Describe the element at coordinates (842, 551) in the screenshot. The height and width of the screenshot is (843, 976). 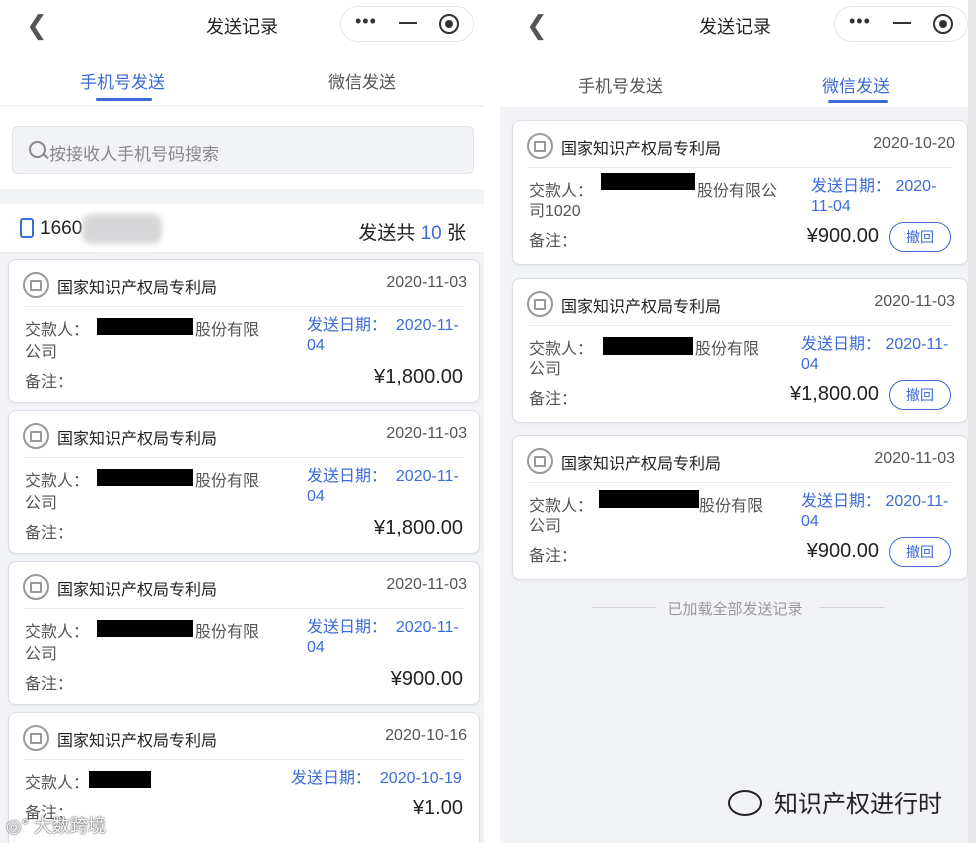
I see `amount: ¥900.00` at that location.